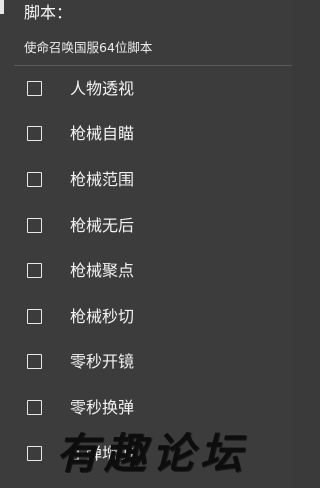 This screenshot has width=320, height=488. I want to click on corner-mark, so click(2, 7).